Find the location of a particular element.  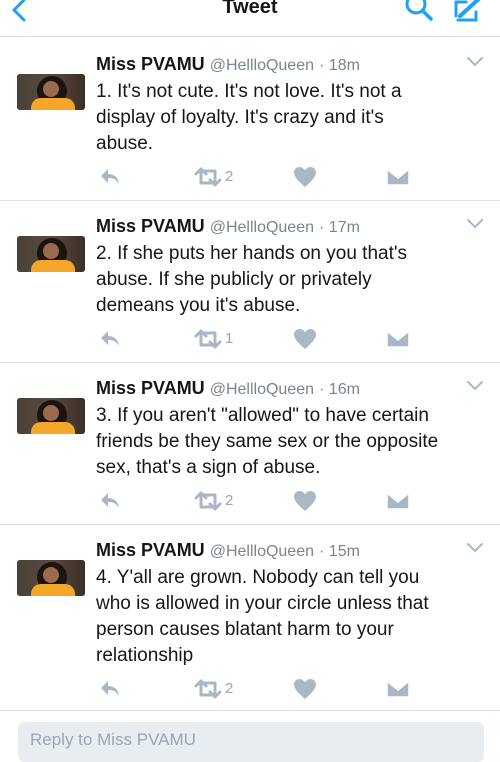

retweet-count: 1 is located at coordinates (229, 338).